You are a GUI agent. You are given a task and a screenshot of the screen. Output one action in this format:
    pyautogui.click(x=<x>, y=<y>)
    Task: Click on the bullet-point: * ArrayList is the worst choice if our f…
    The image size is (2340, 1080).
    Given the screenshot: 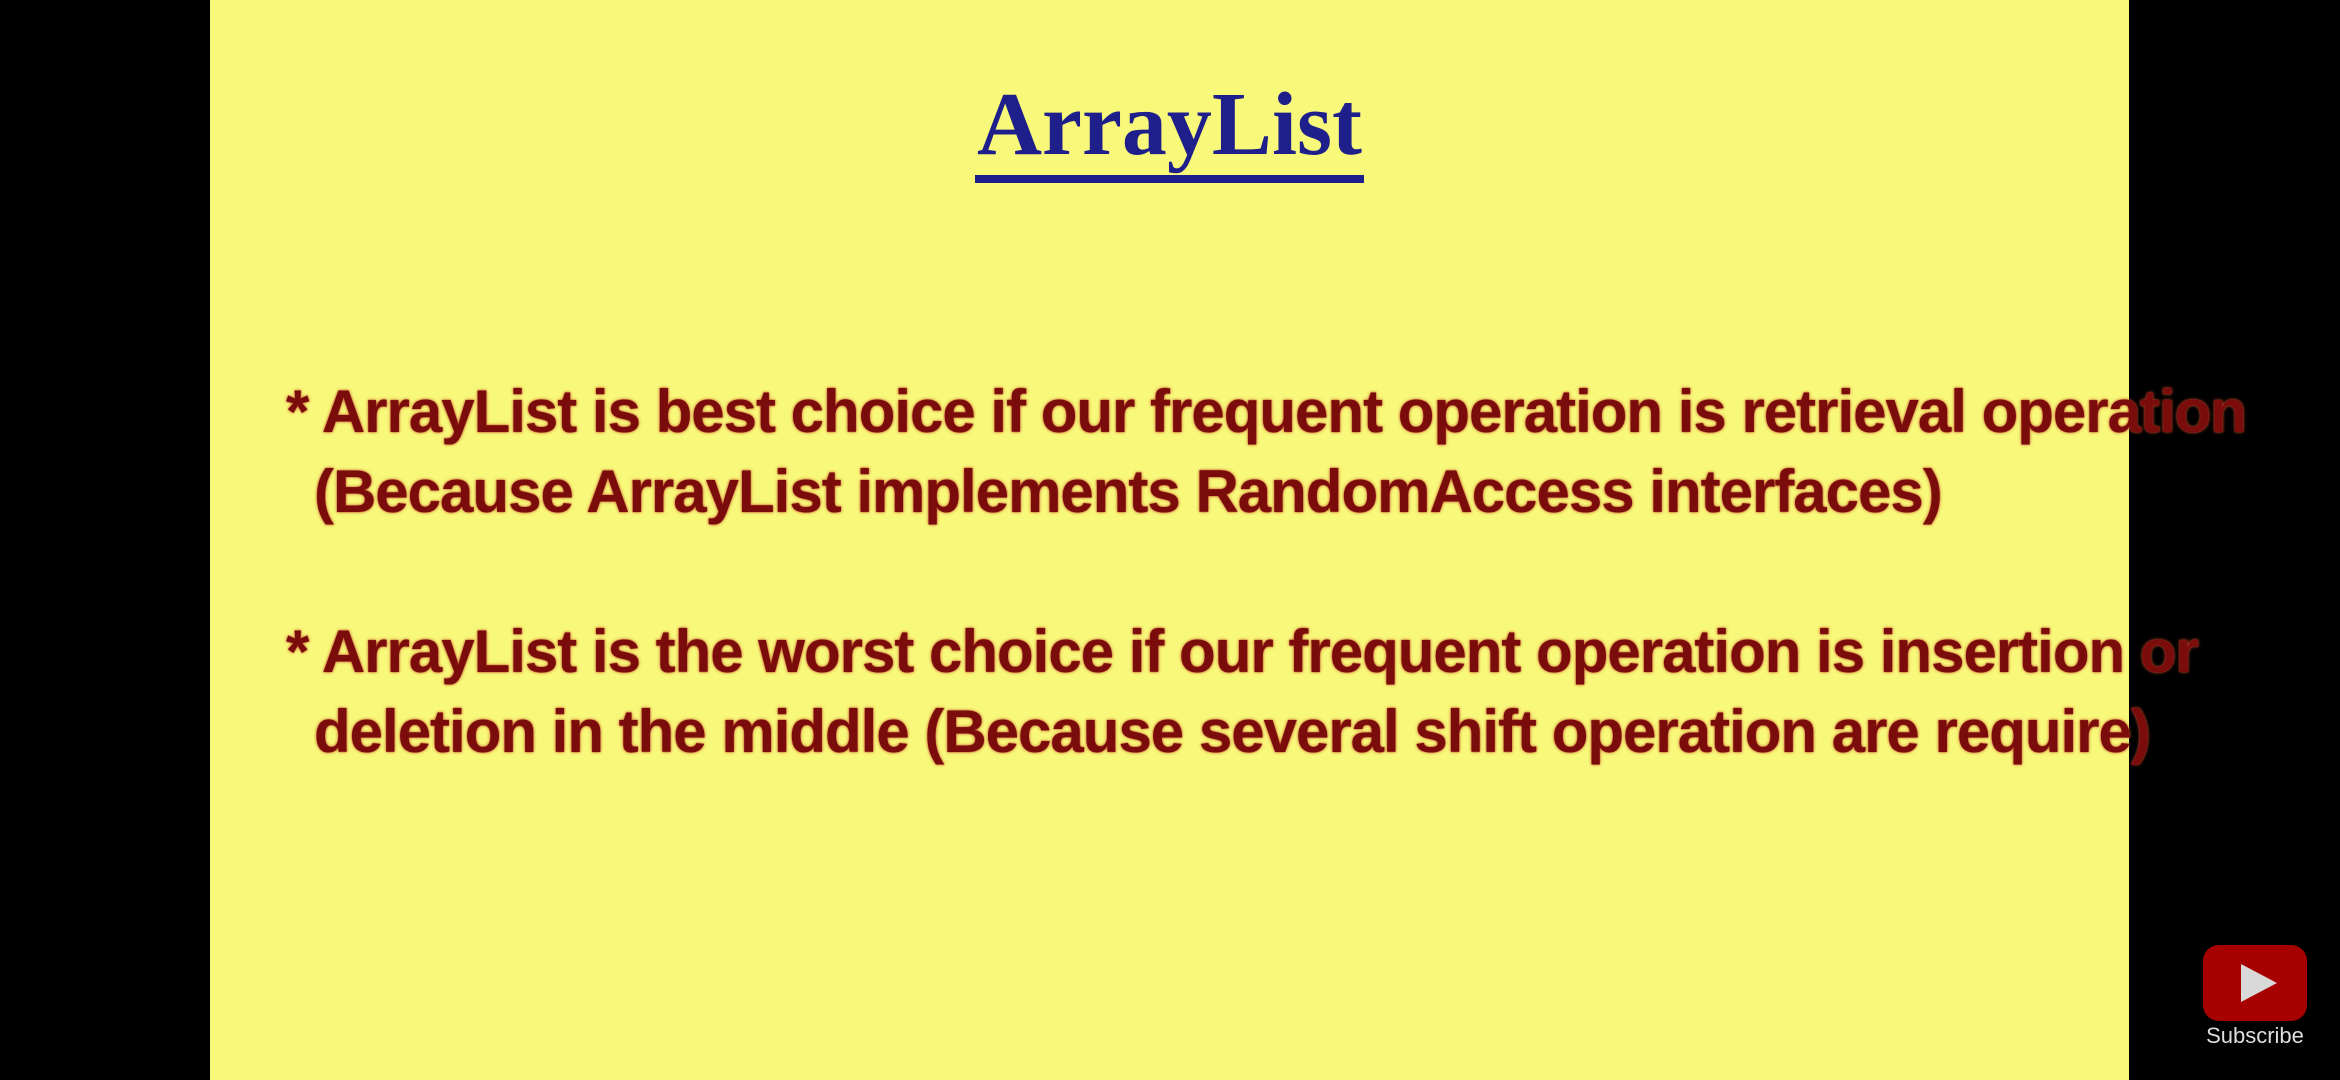 What is the action you would take?
    pyautogui.click(x=1242, y=692)
    